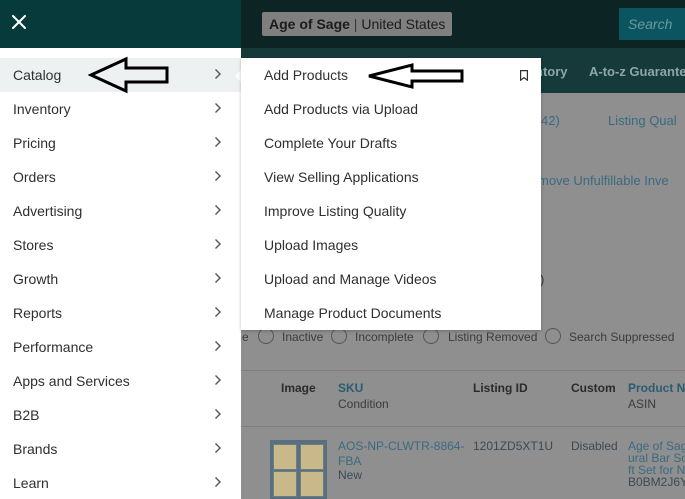 Image resolution: width=685 pixels, height=499 pixels. Describe the element at coordinates (120, 482) in the screenshot. I see `sidebar-item-learn: Learn` at that location.